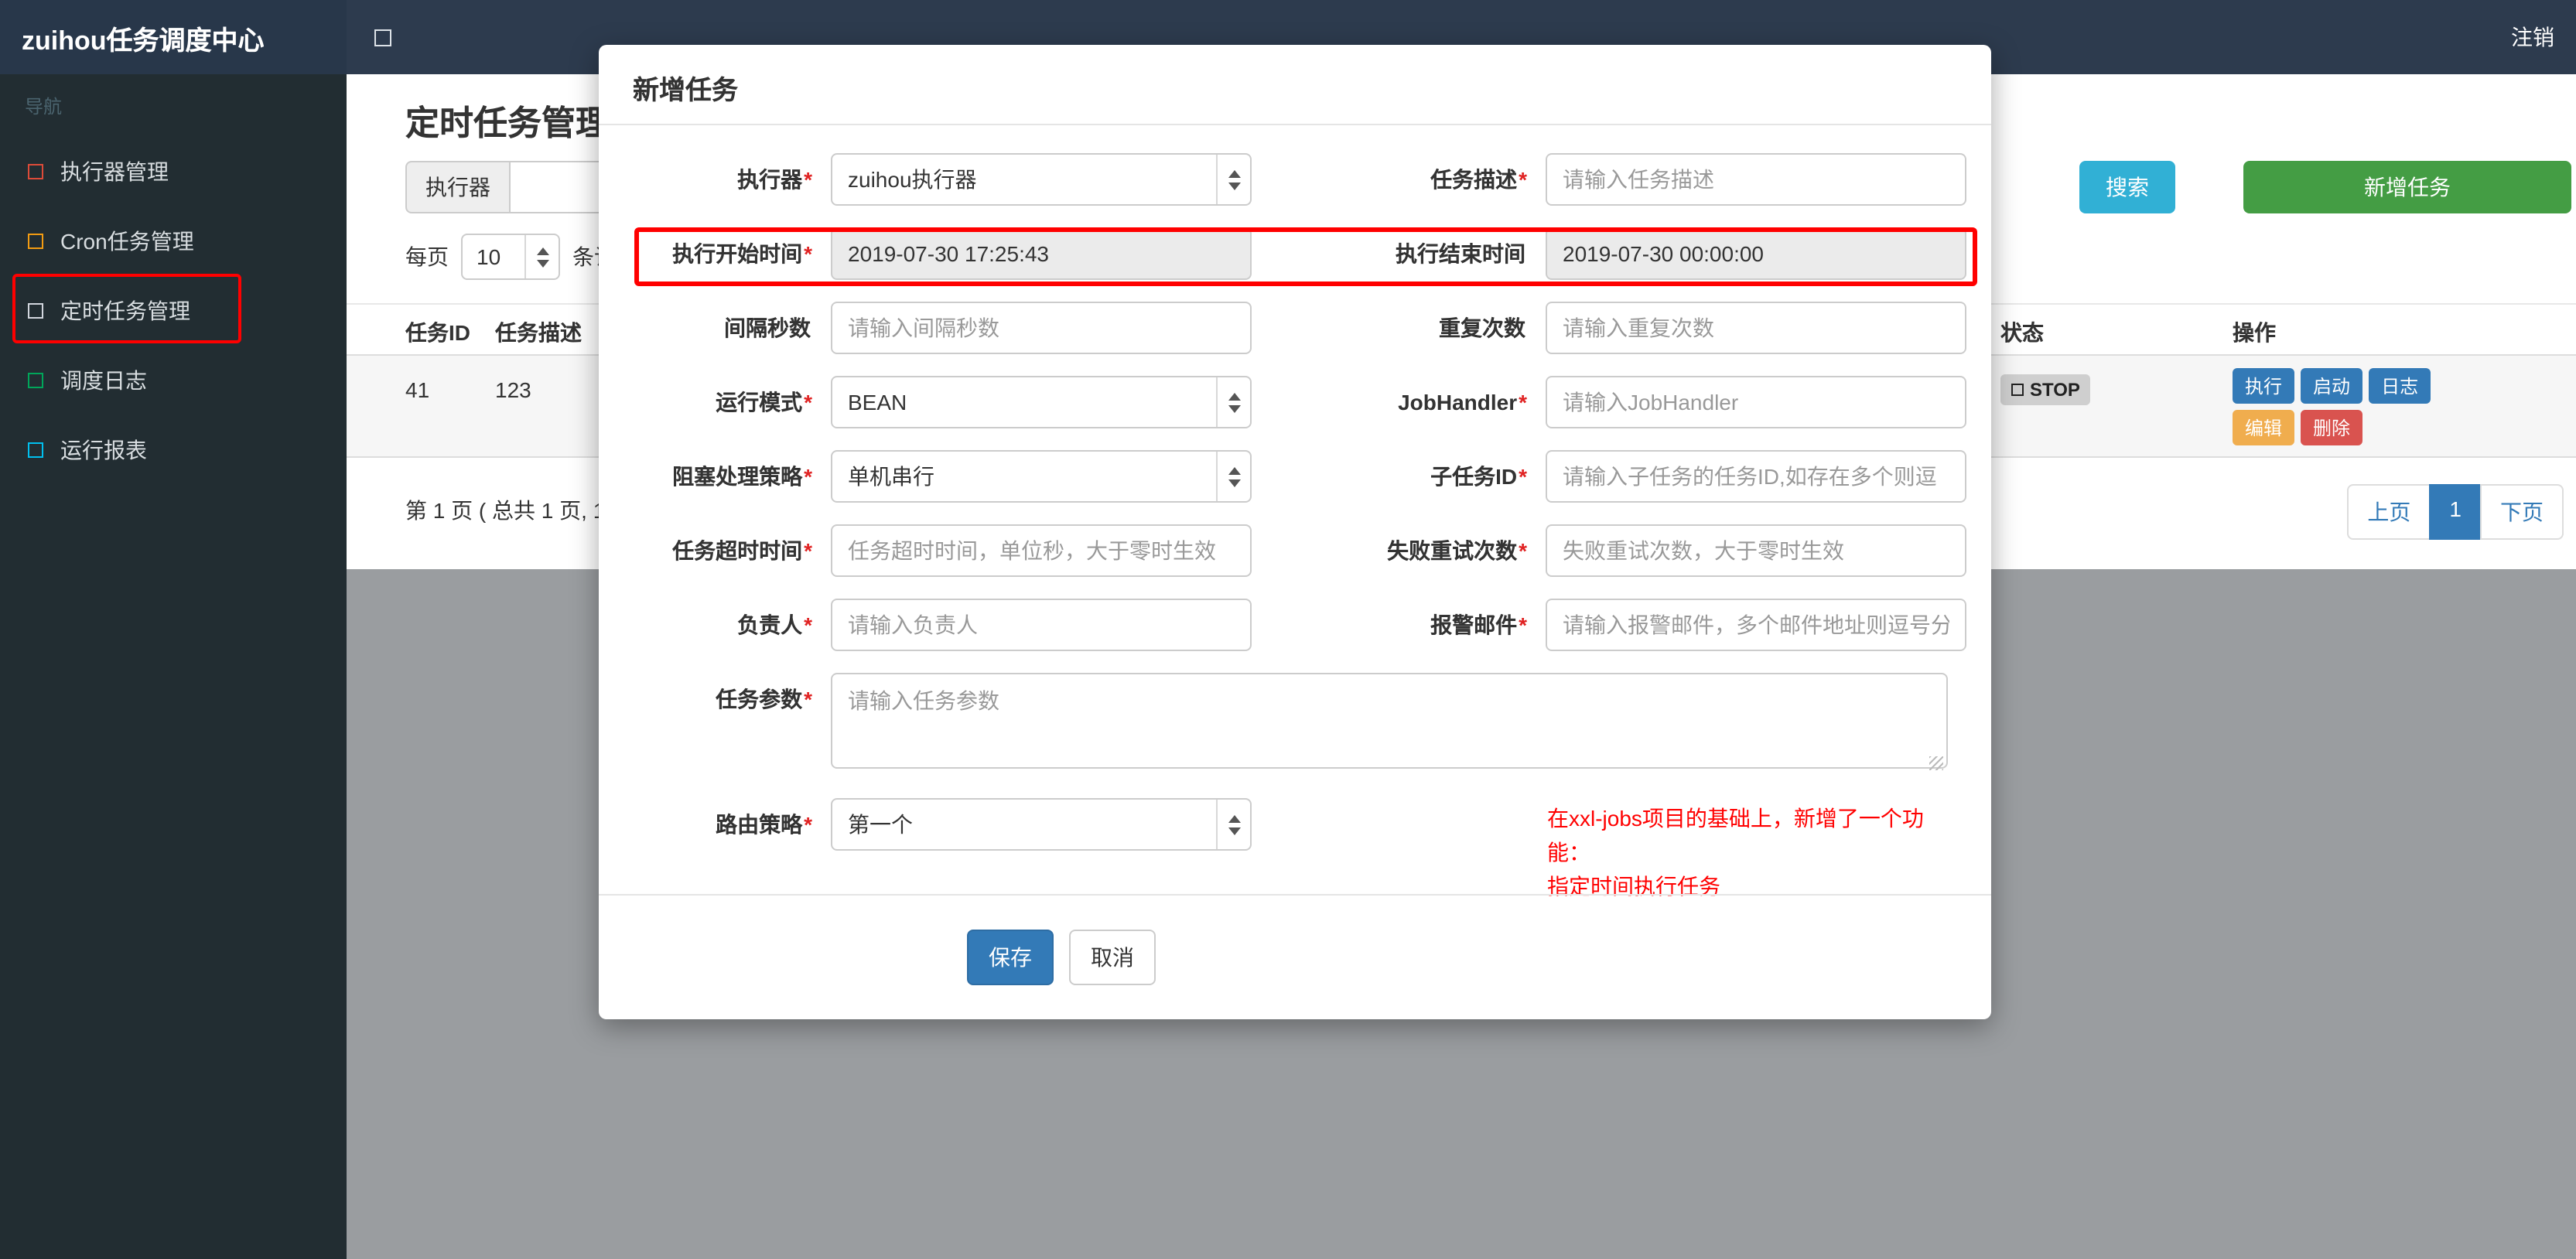 This screenshot has width=2576, height=1259. What do you see at coordinates (715, 477) in the screenshot?
I see `field-label: 阻塞处理策略 *` at bounding box center [715, 477].